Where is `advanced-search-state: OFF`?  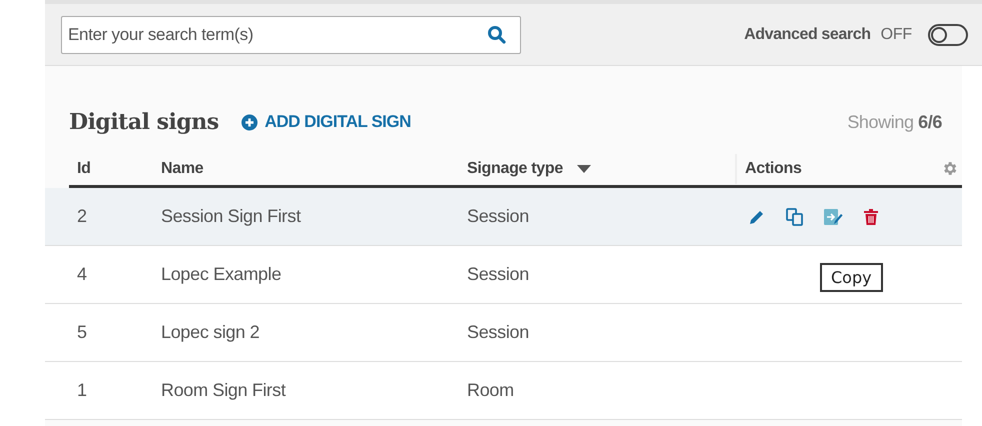 advanced-search-state: OFF is located at coordinates (896, 35).